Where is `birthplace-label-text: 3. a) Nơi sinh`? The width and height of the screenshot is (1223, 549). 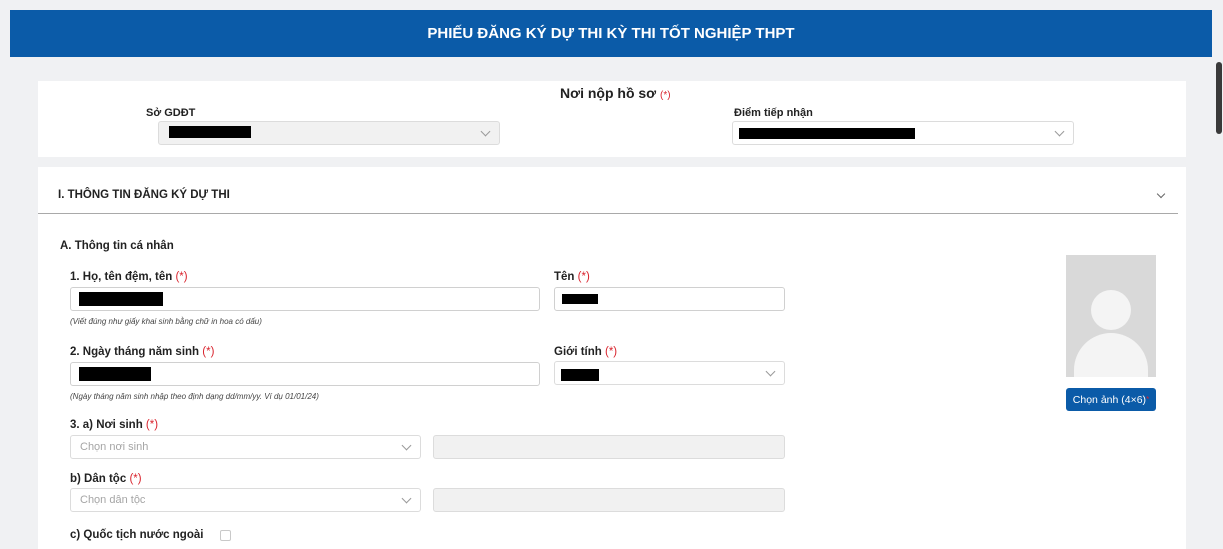 birthplace-label-text: 3. a) Nơi sinh is located at coordinates (106, 425).